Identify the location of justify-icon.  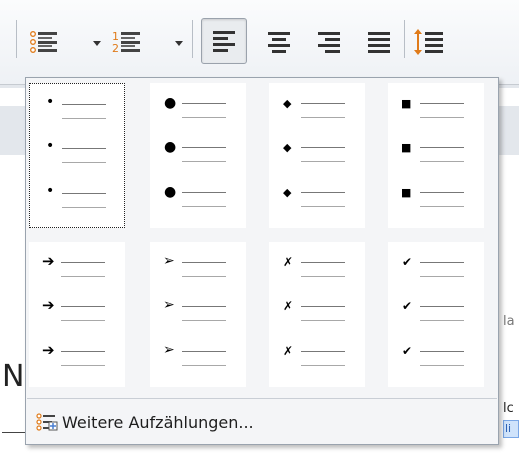
(379, 42).